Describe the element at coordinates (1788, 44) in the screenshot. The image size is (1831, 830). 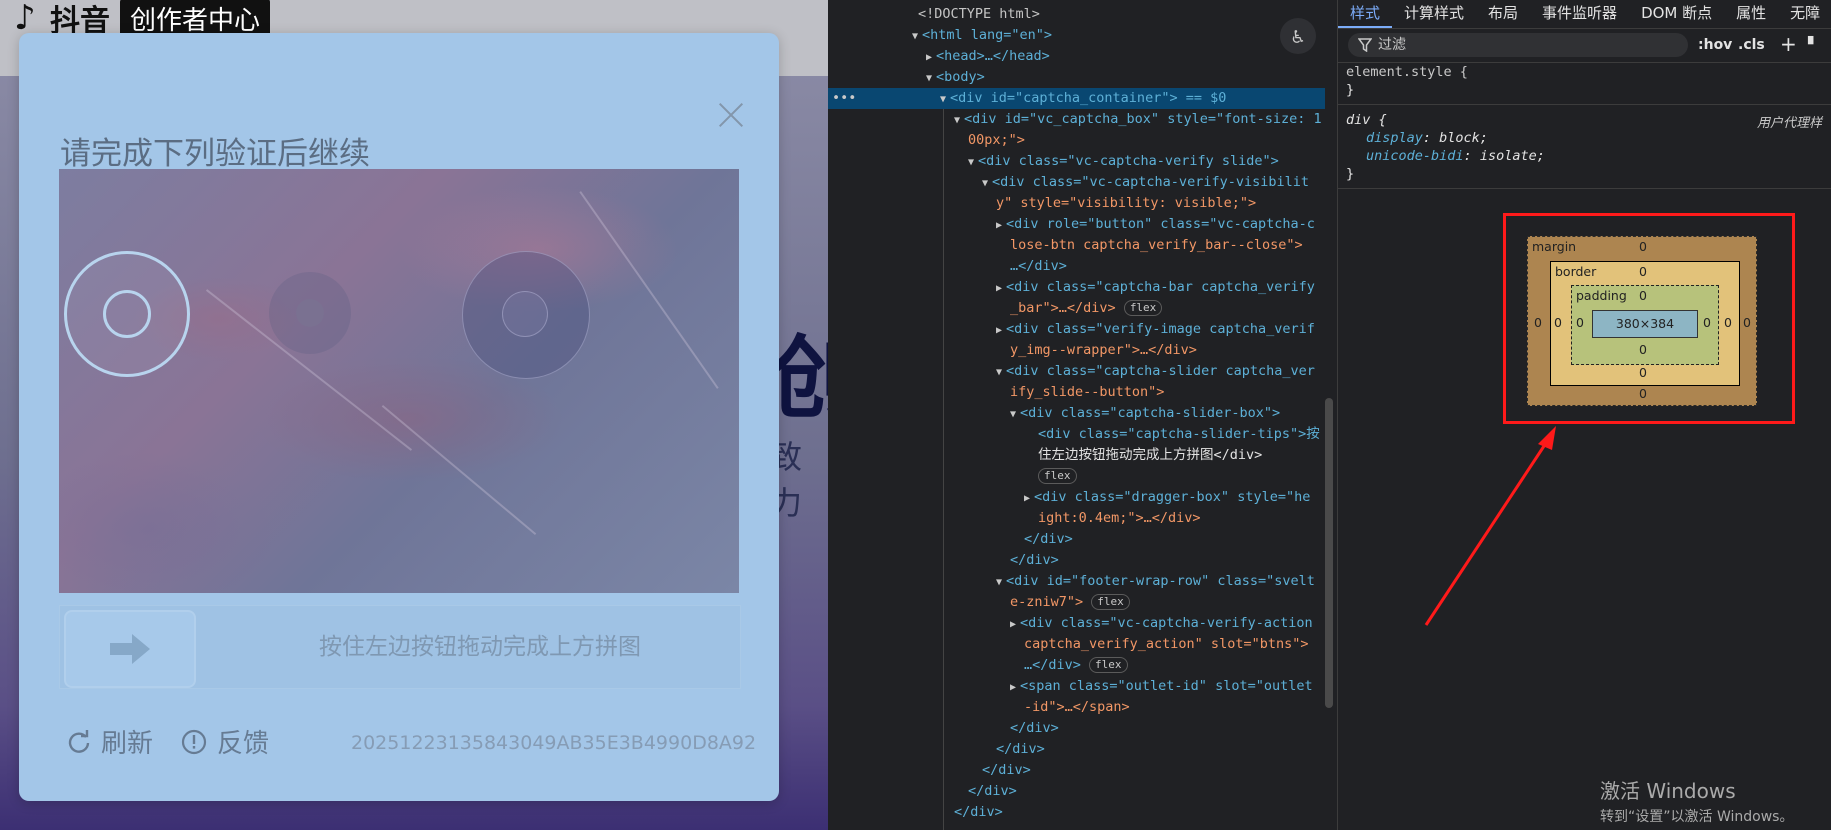
I see `new-style-rule-icon: +` at that location.